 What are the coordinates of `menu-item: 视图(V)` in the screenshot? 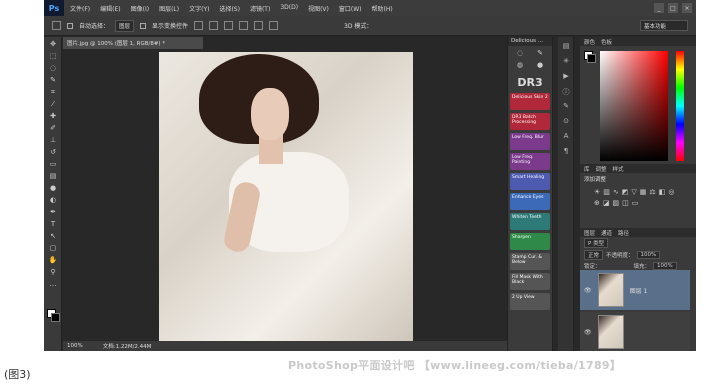 It's located at (318, 8).